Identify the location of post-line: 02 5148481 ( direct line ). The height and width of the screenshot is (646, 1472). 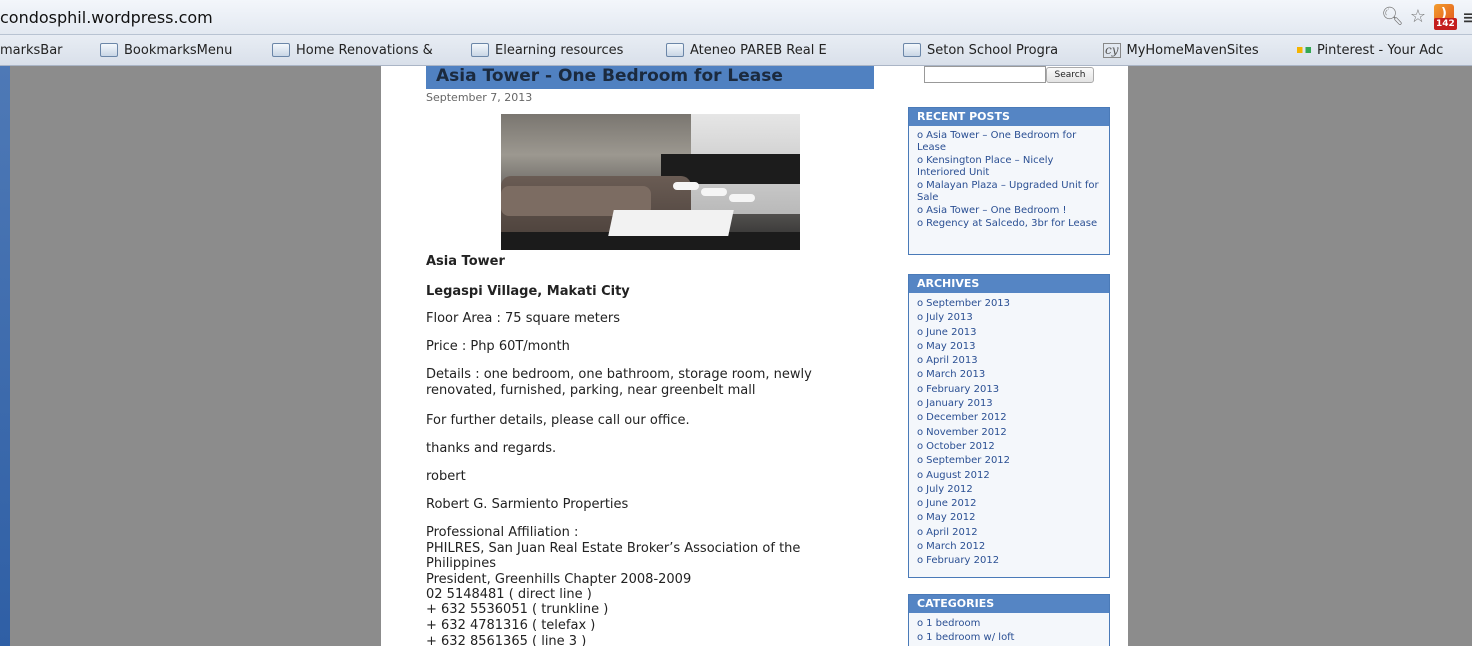
(509, 594).